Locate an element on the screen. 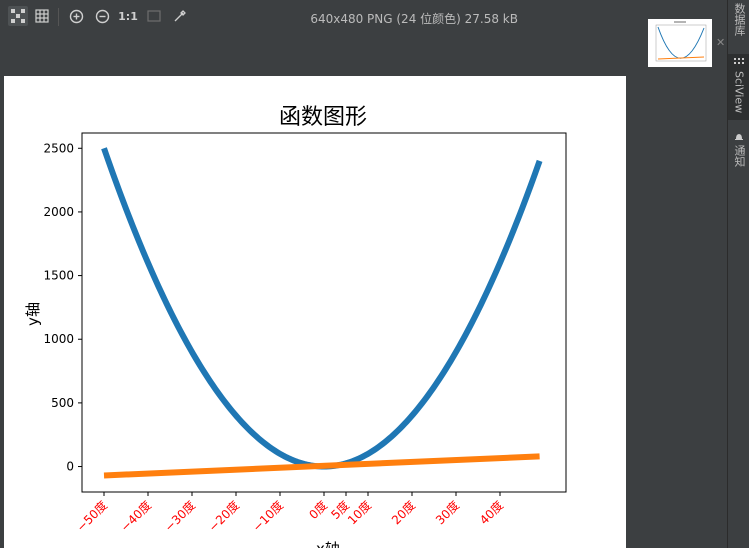  x-tick-label: 30度 is located at coordinates (447, 513).